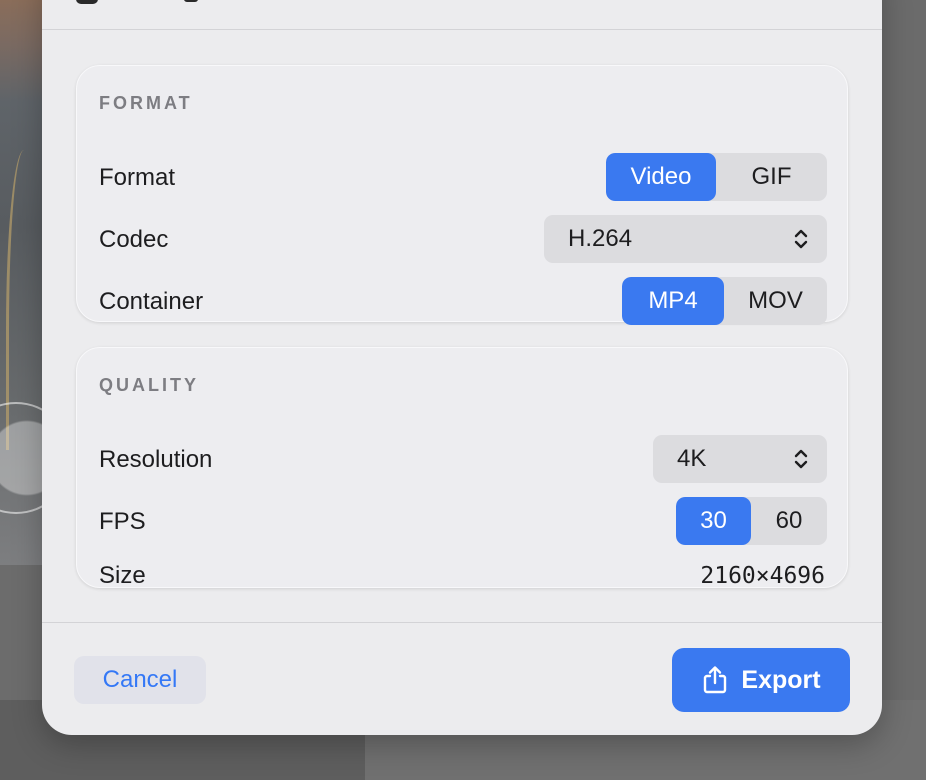  What do you see at coordinates (673, 301) in the screenshot?
I see `container-option-mp4: MP4` at bounding box center [673, 301].